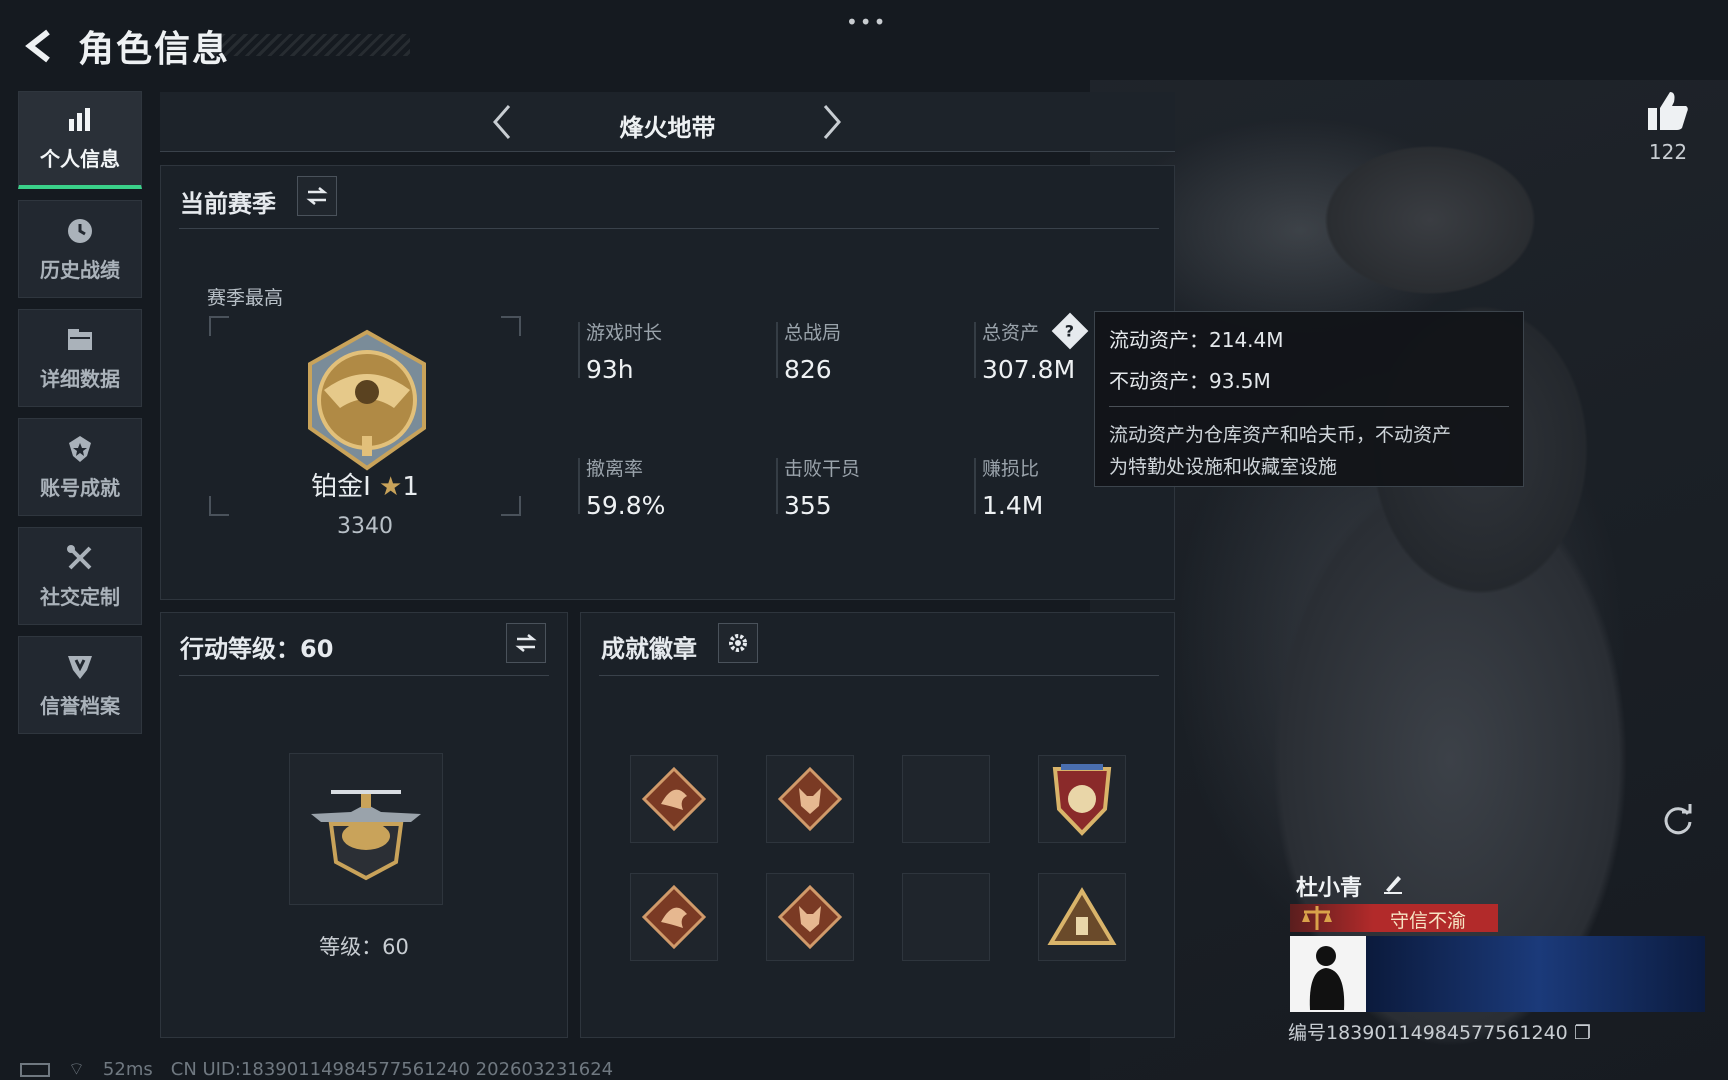 The image size is (1728, 1080). What do you see at coordinates (80, 269) in the screenshot?
I see `sidebar-item-label: 历史战绩` at bounding box center [80, 269].